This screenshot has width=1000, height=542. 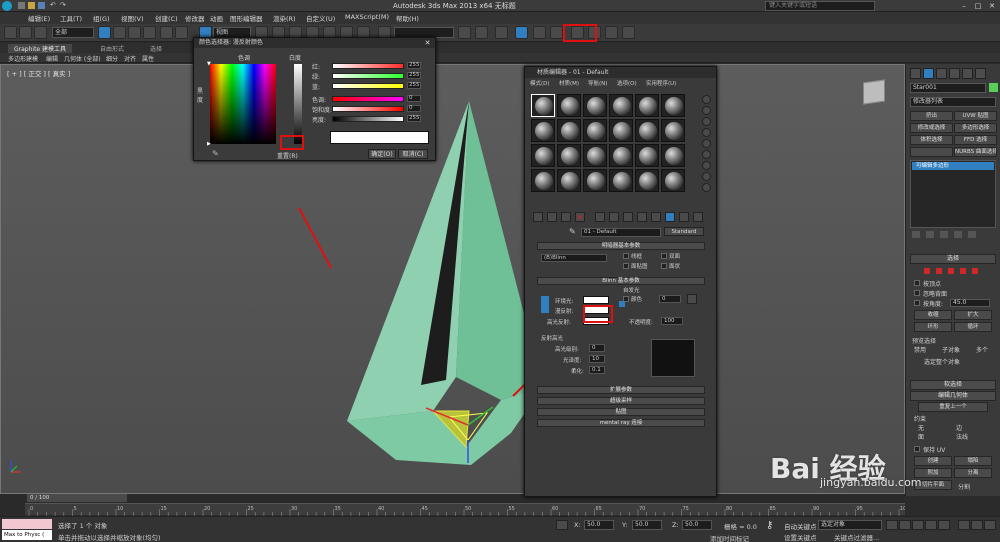 I want to click on tab-graphite: Graphite 建模工具, so click(x=40, y=48).